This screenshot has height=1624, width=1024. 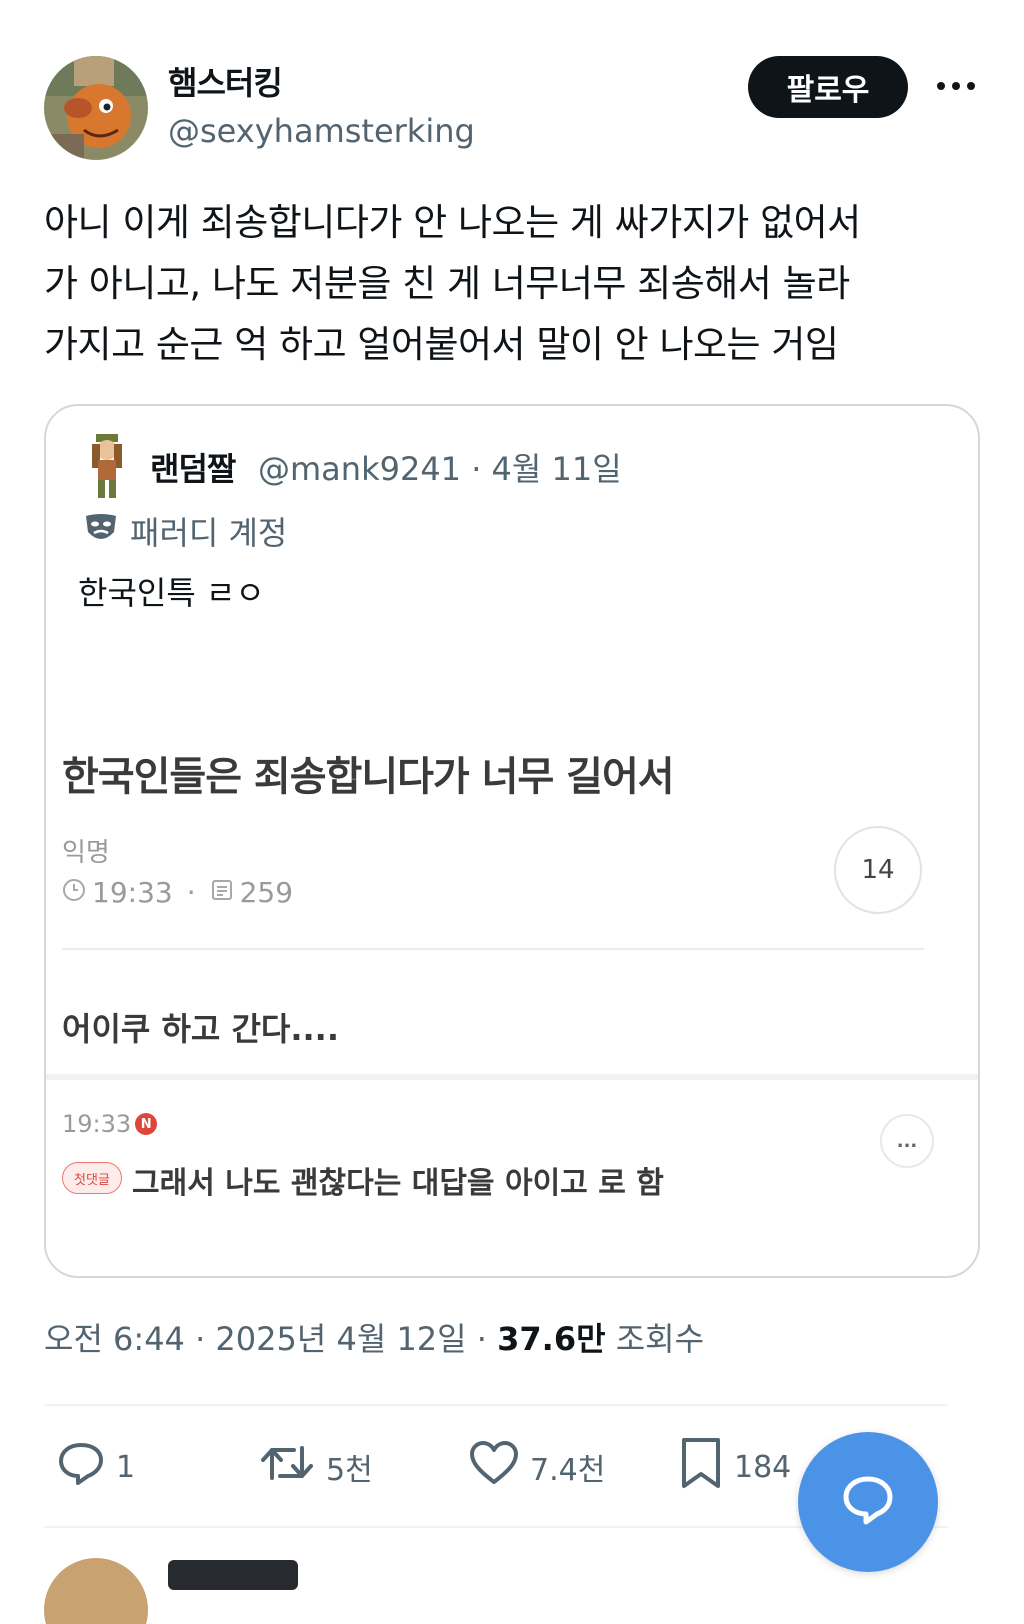 I want to click on more-icon, so click(x=956, y=86).